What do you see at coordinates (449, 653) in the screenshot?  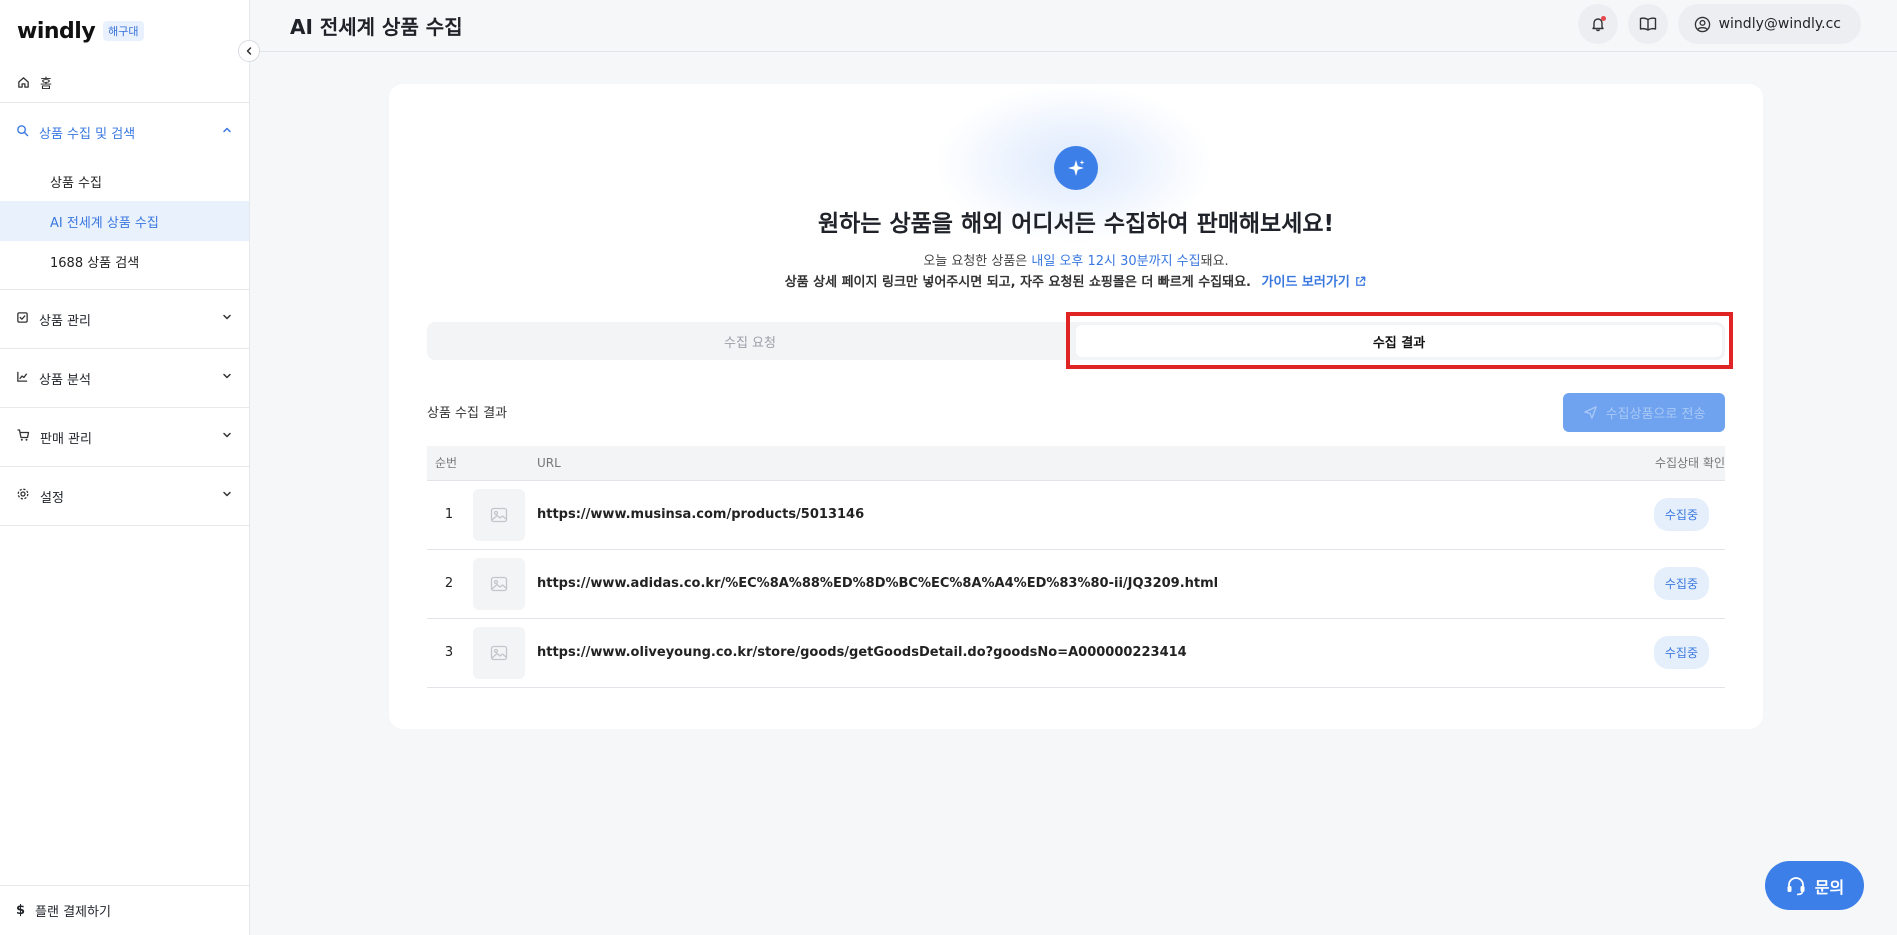 I see `row-number: 3` at bounding box center [449, 653].